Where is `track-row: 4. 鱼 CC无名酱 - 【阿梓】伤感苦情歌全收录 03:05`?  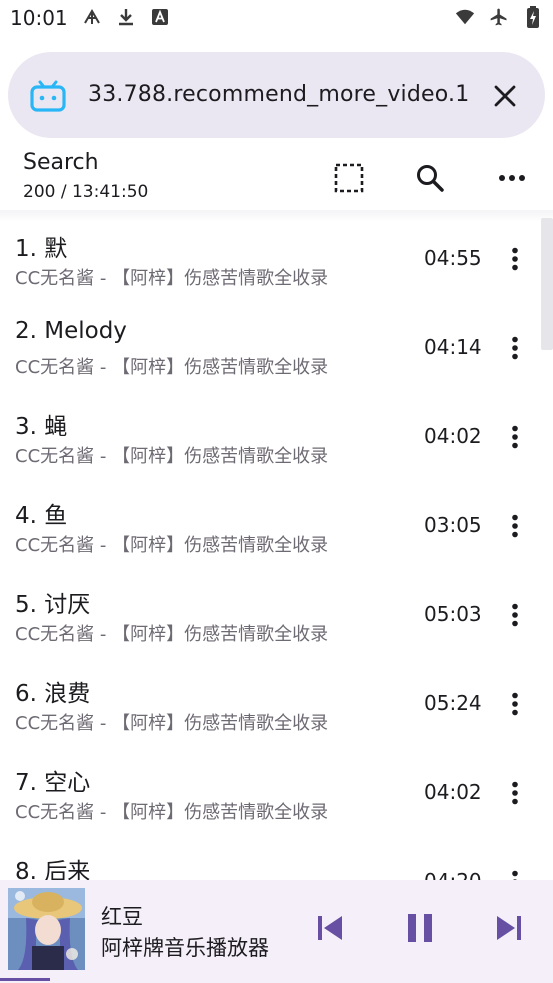 track-row: 4. 鱼 CC无名酱 - 【阿梓】伤感苦情歌全收录 03:05 is located at coordinates (270, 526).